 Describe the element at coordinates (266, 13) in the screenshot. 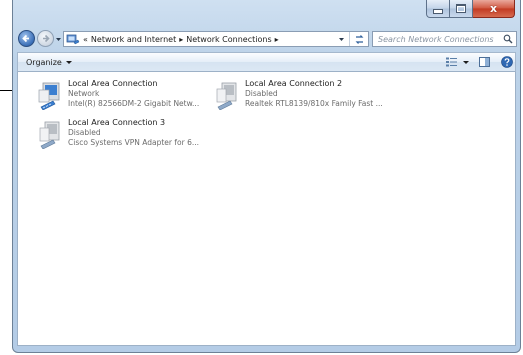

I see `title-bar: x` at that location.